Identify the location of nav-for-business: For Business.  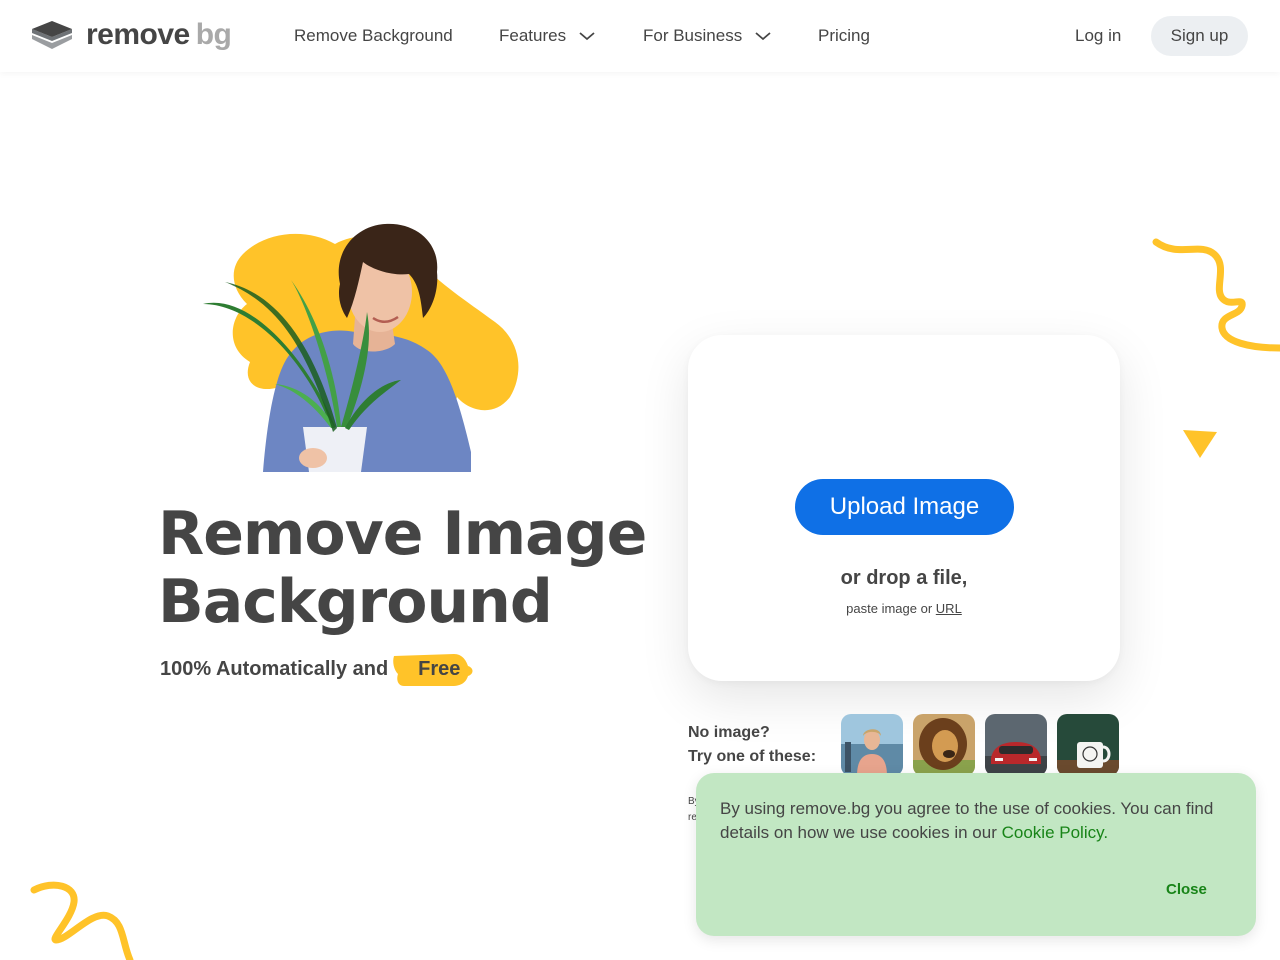
(707, 36).